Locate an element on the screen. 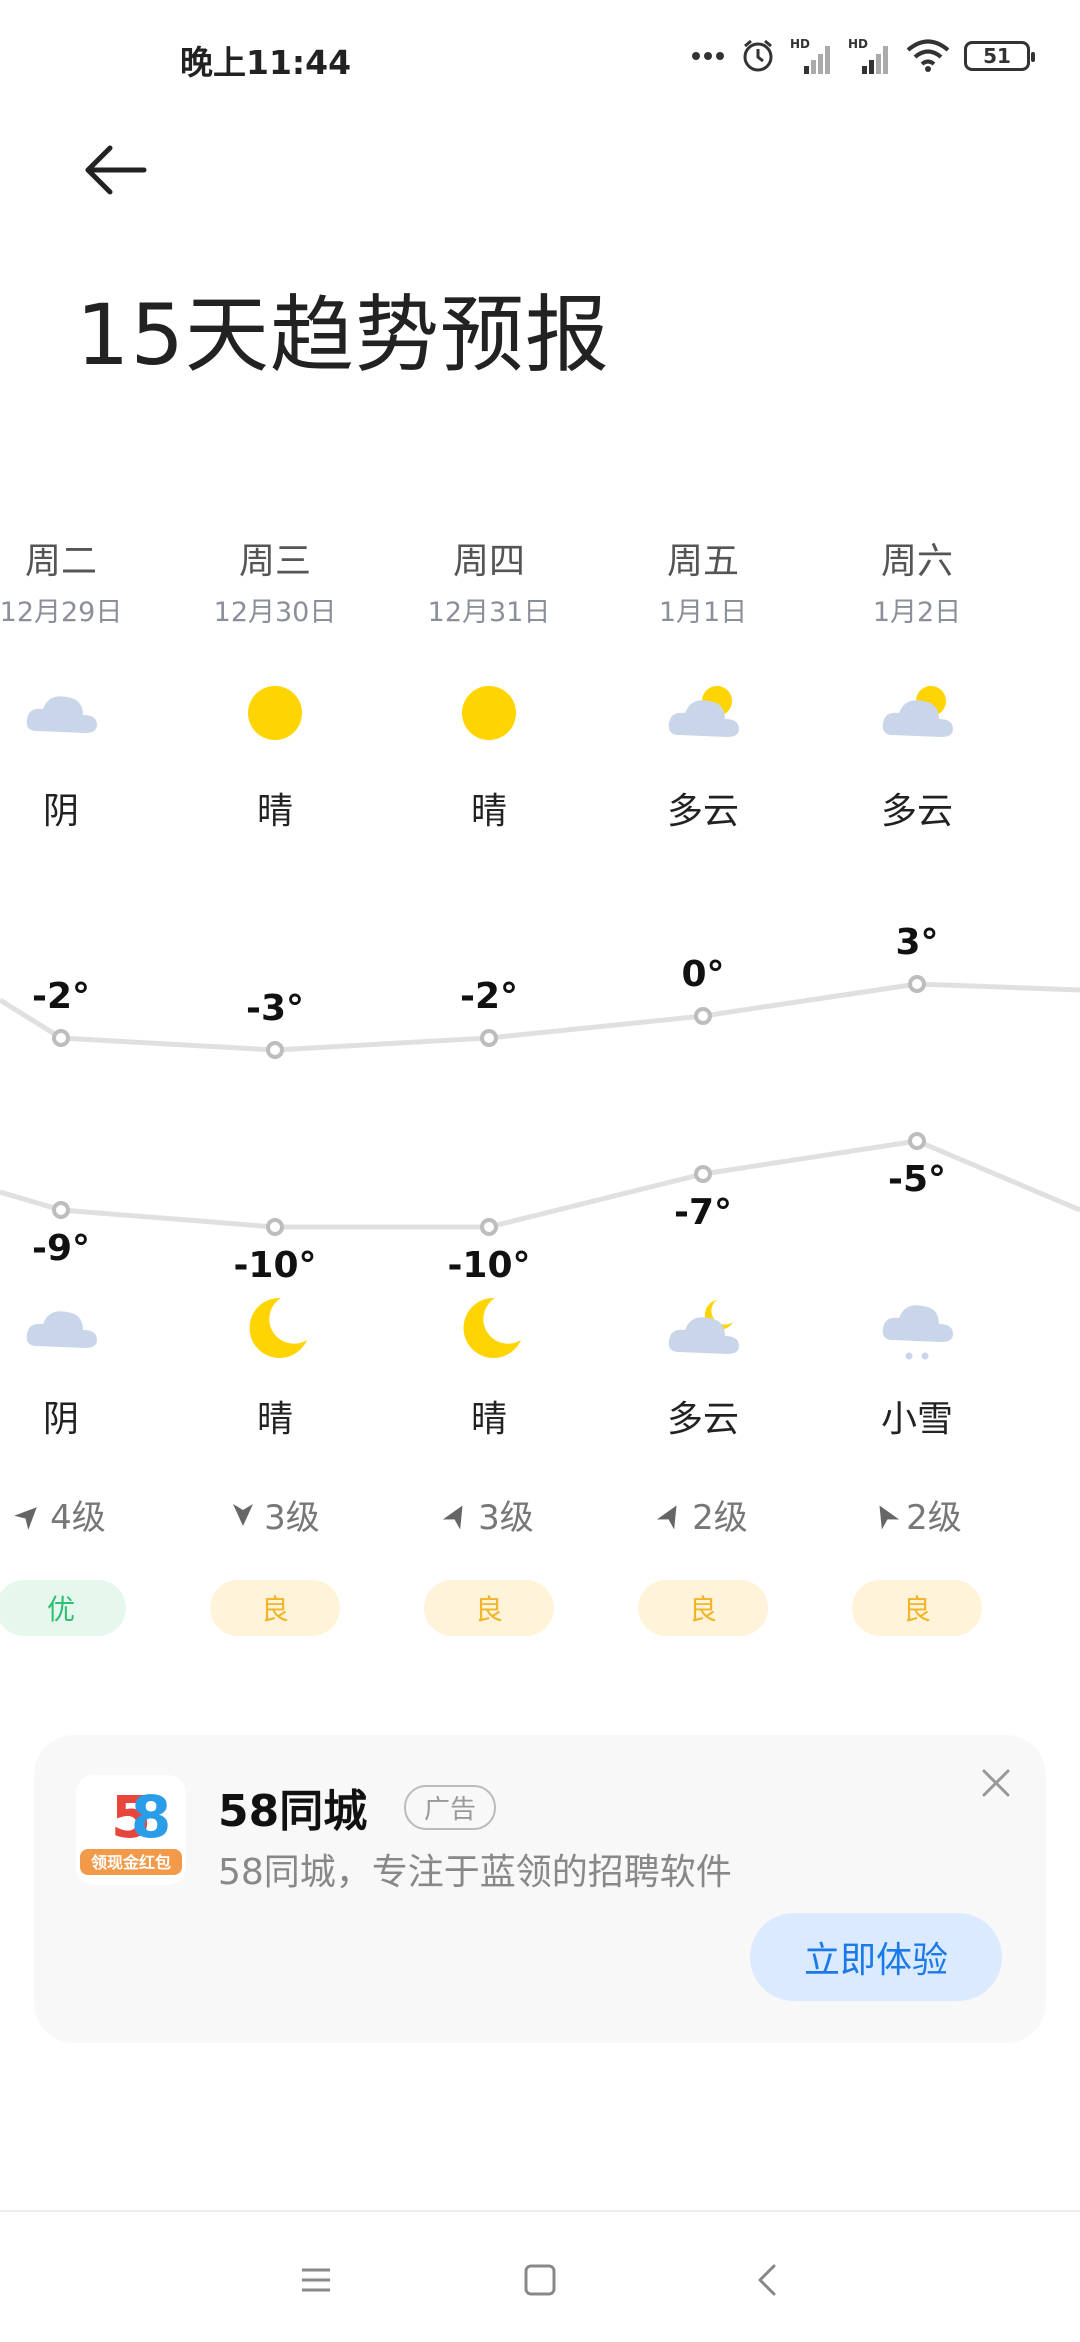  status-time: 晚上11:44 is located at coordinates (266, 62).